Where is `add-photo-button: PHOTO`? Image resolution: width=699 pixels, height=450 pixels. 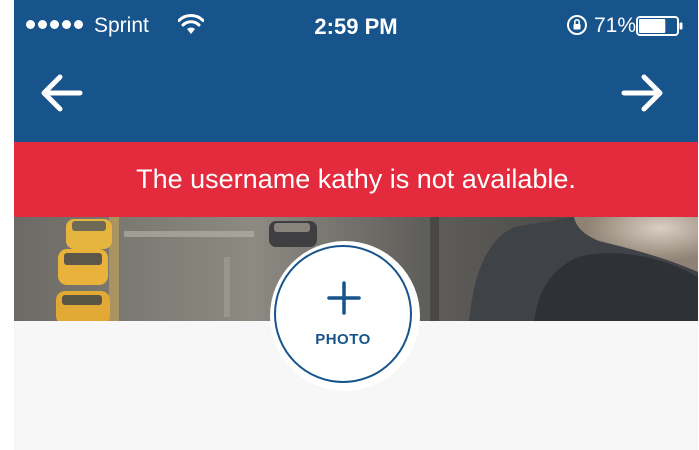
add-photo-button: PHOTO is located at coordinates (343, 314).